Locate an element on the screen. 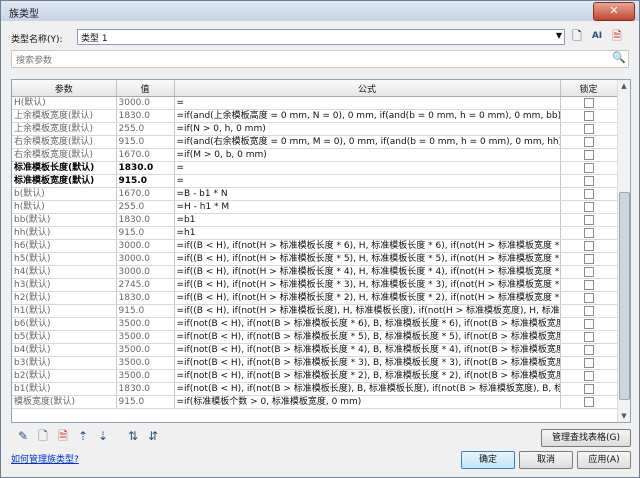 The image size is (640, 478). param-cell: b4(默认) is located at coordinates (64, 350).